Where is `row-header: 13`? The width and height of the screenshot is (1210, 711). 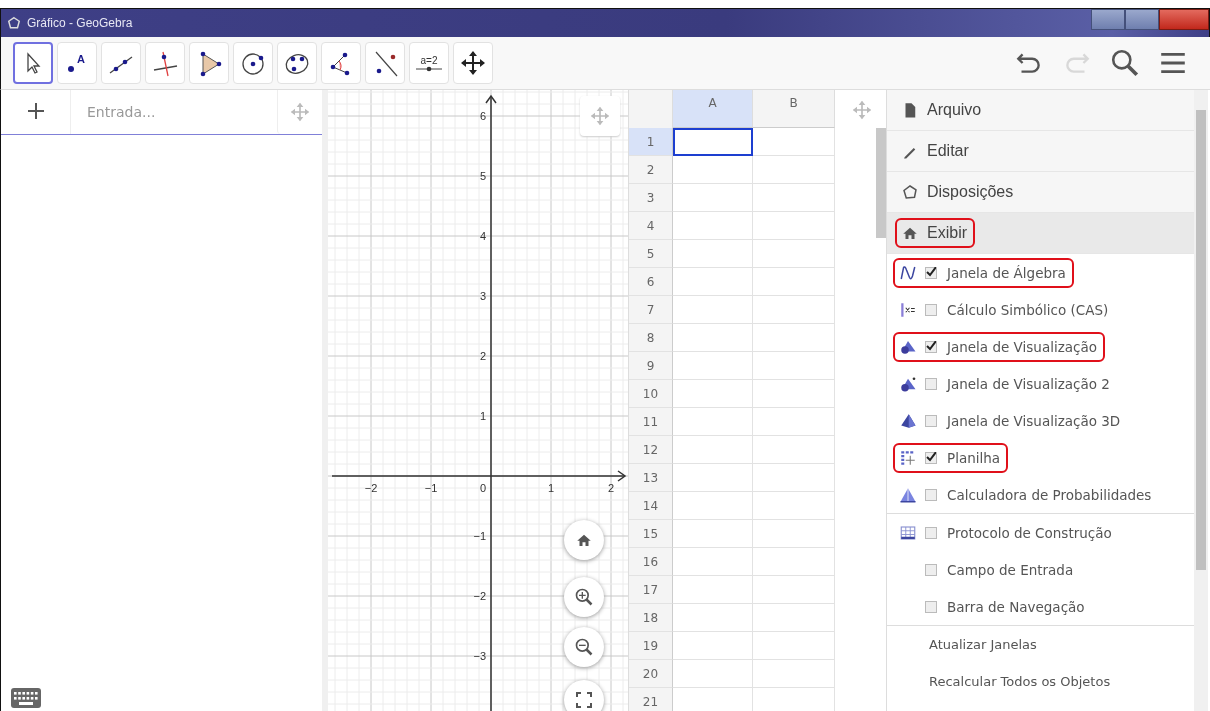 row-header: 13 is located at coordinates (651, 478).